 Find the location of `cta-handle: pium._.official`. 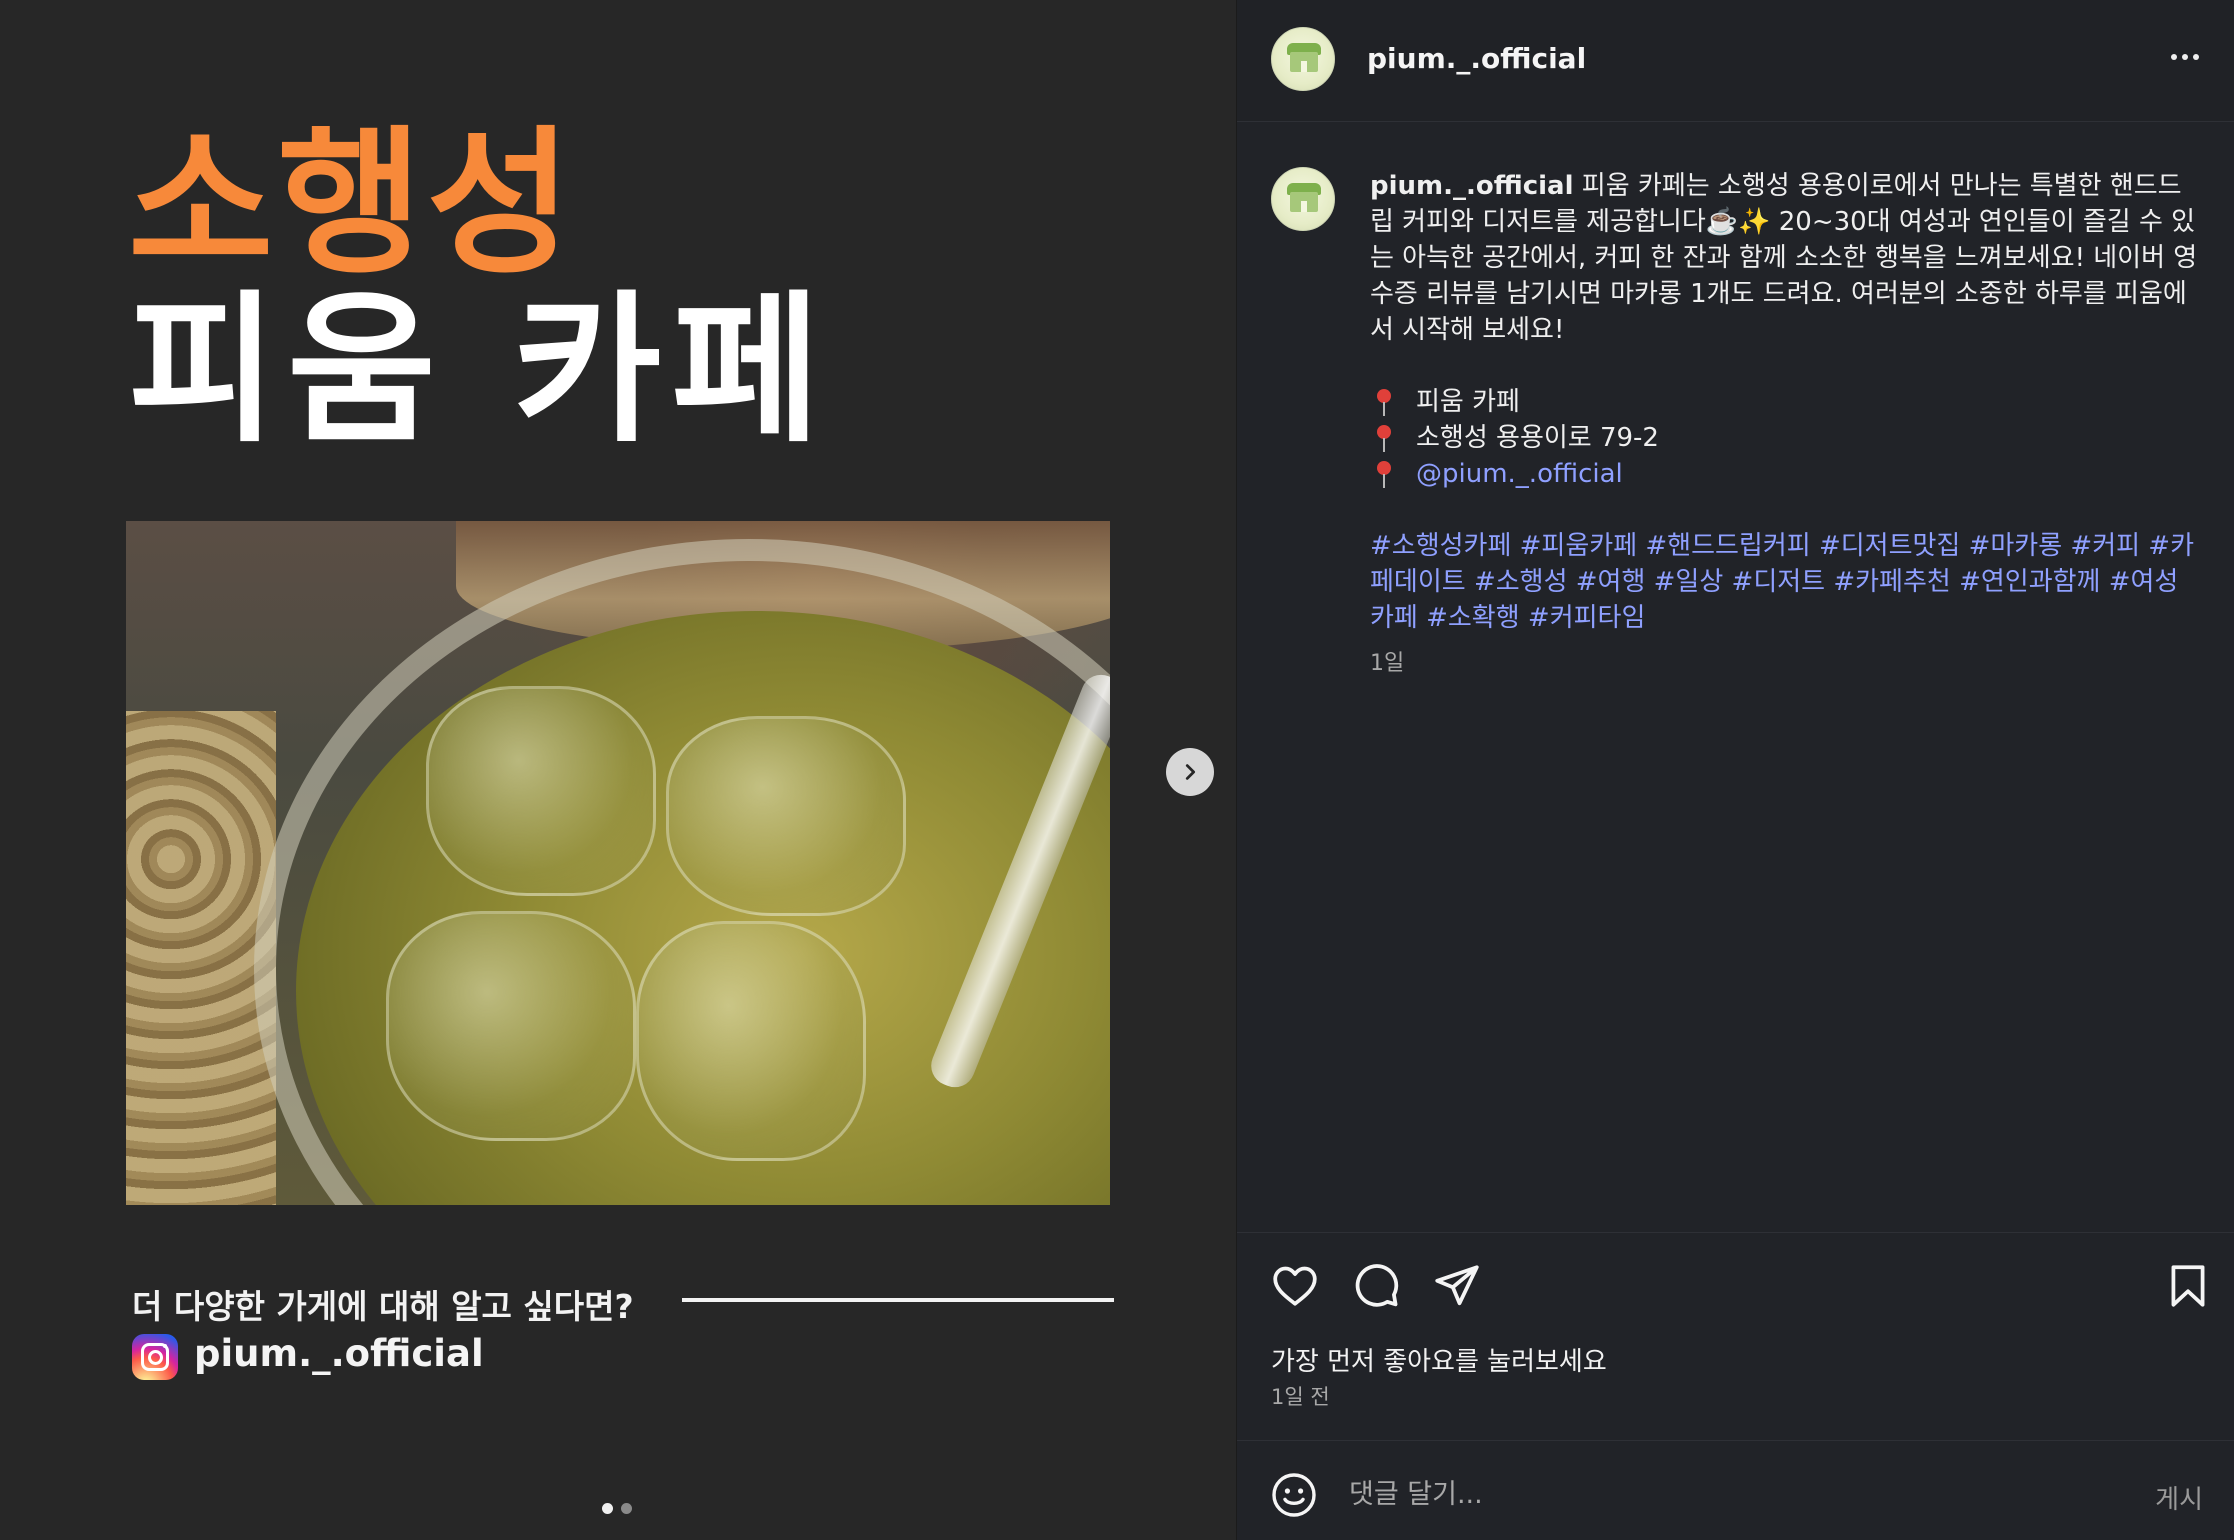

cta-handle: pium._.official is located at coordinates (339, 1353).